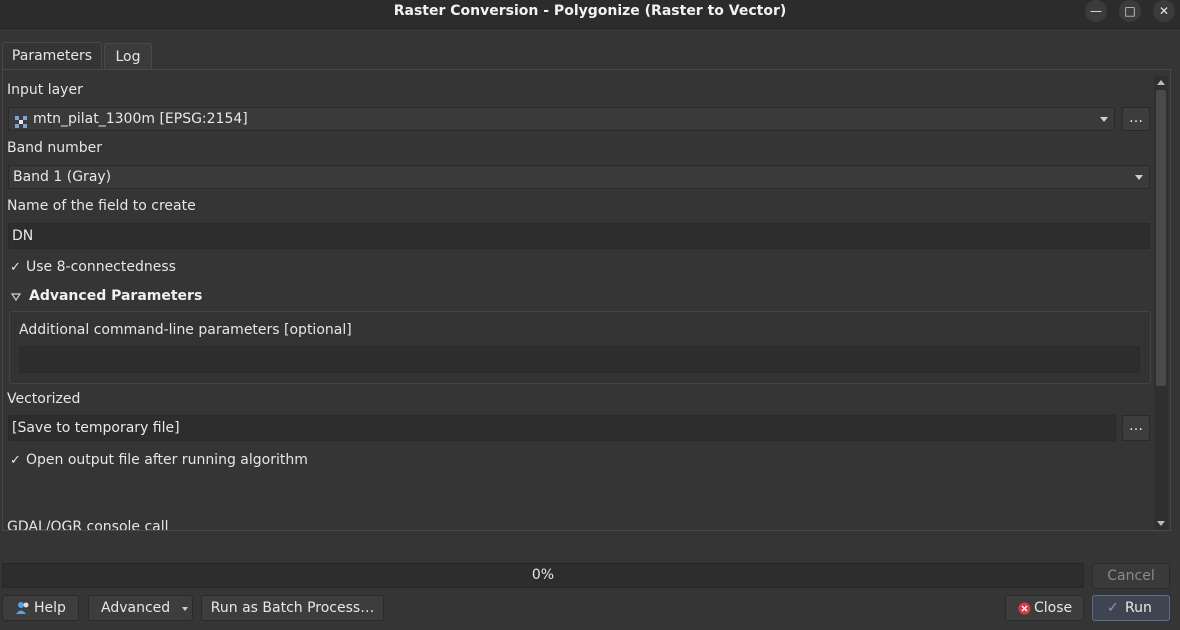  I want to click on connectedness-checkbox: ✓, so click(15, 267).